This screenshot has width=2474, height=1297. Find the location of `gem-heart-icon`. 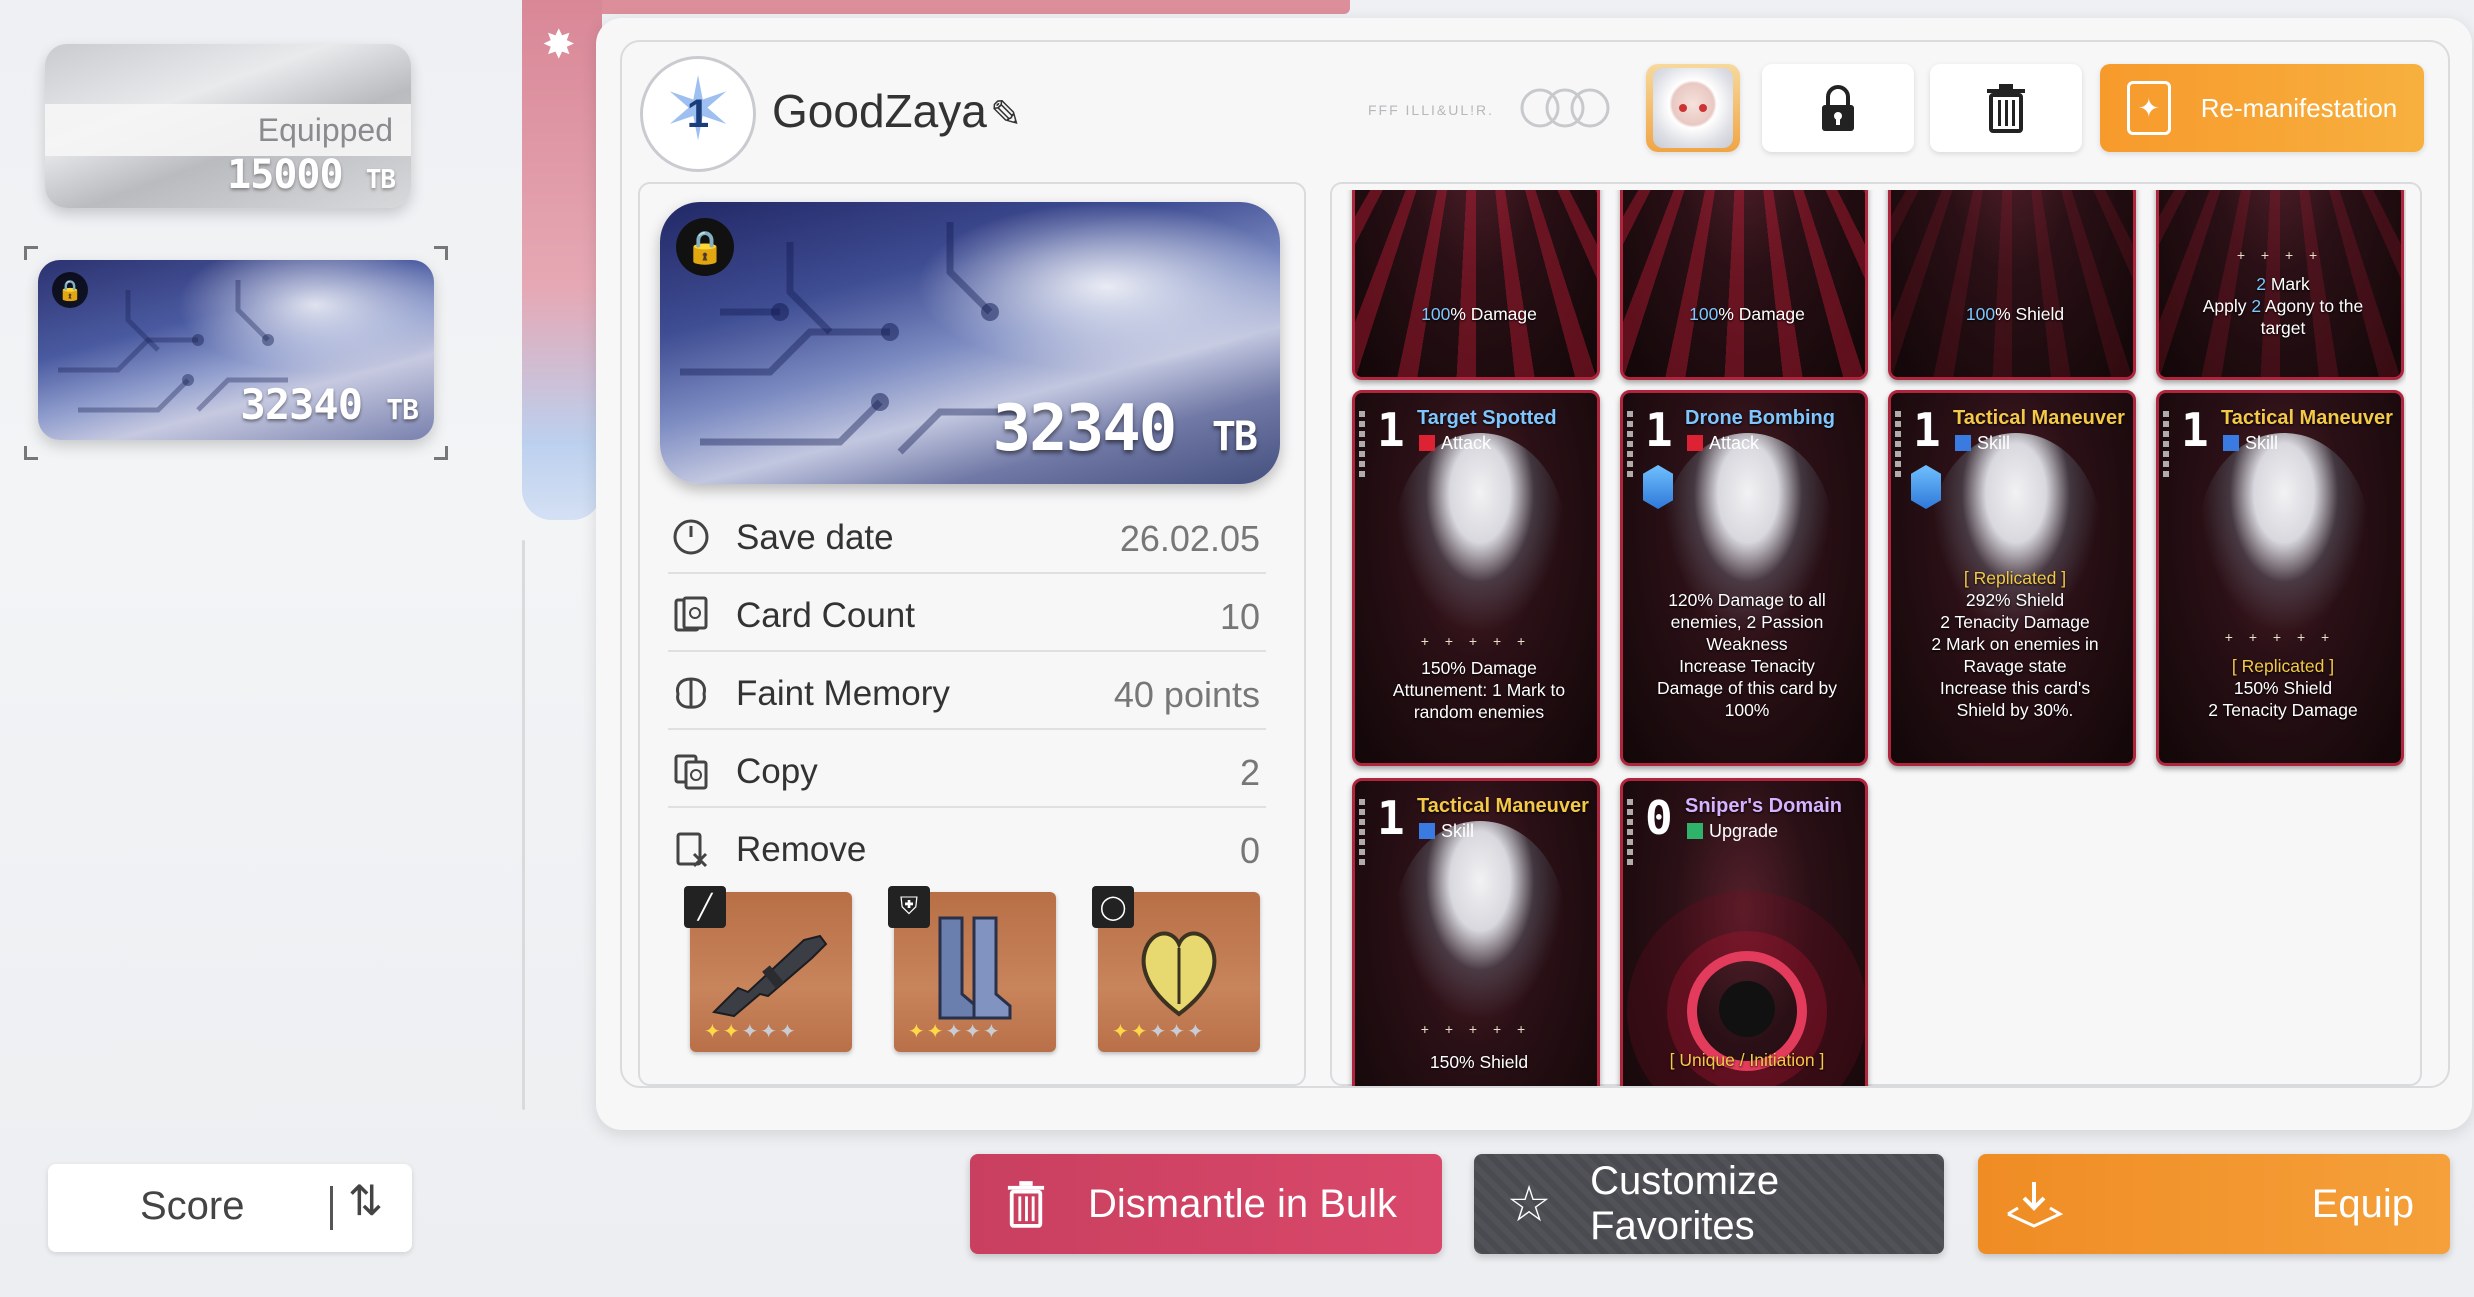

gem-heart-icon is located at coordinates (1179, 974).